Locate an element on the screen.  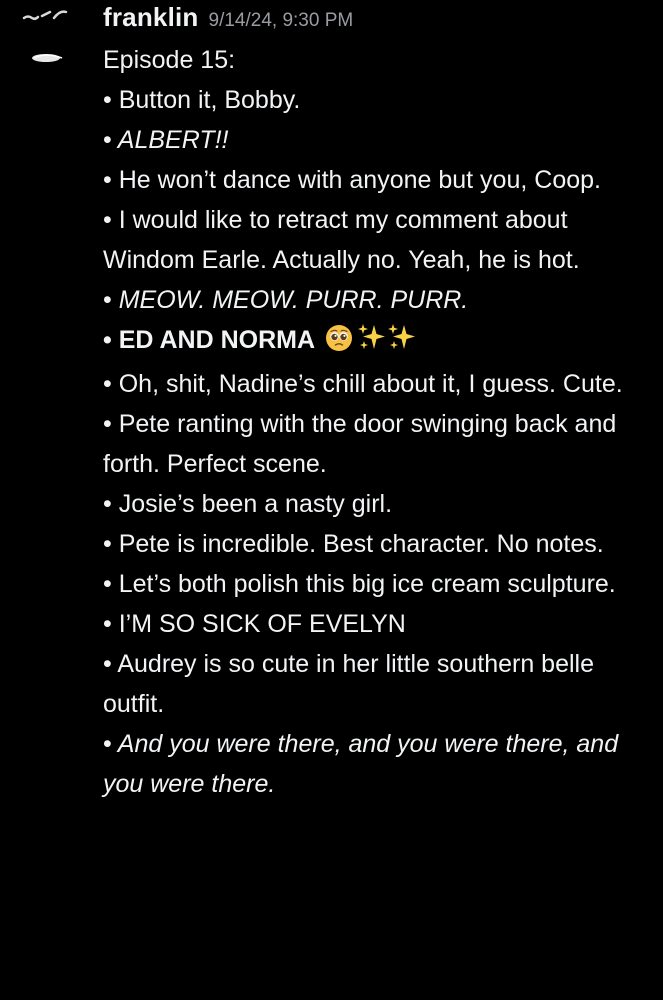
username: franklin is located at coordinates (151, 17).